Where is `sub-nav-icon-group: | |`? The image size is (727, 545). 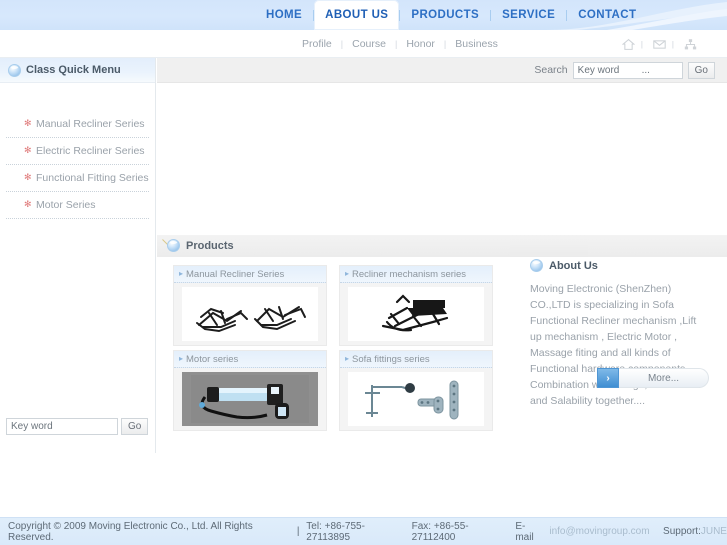 sub-nav-icon-group: | | is located at coordinates (659, 44).